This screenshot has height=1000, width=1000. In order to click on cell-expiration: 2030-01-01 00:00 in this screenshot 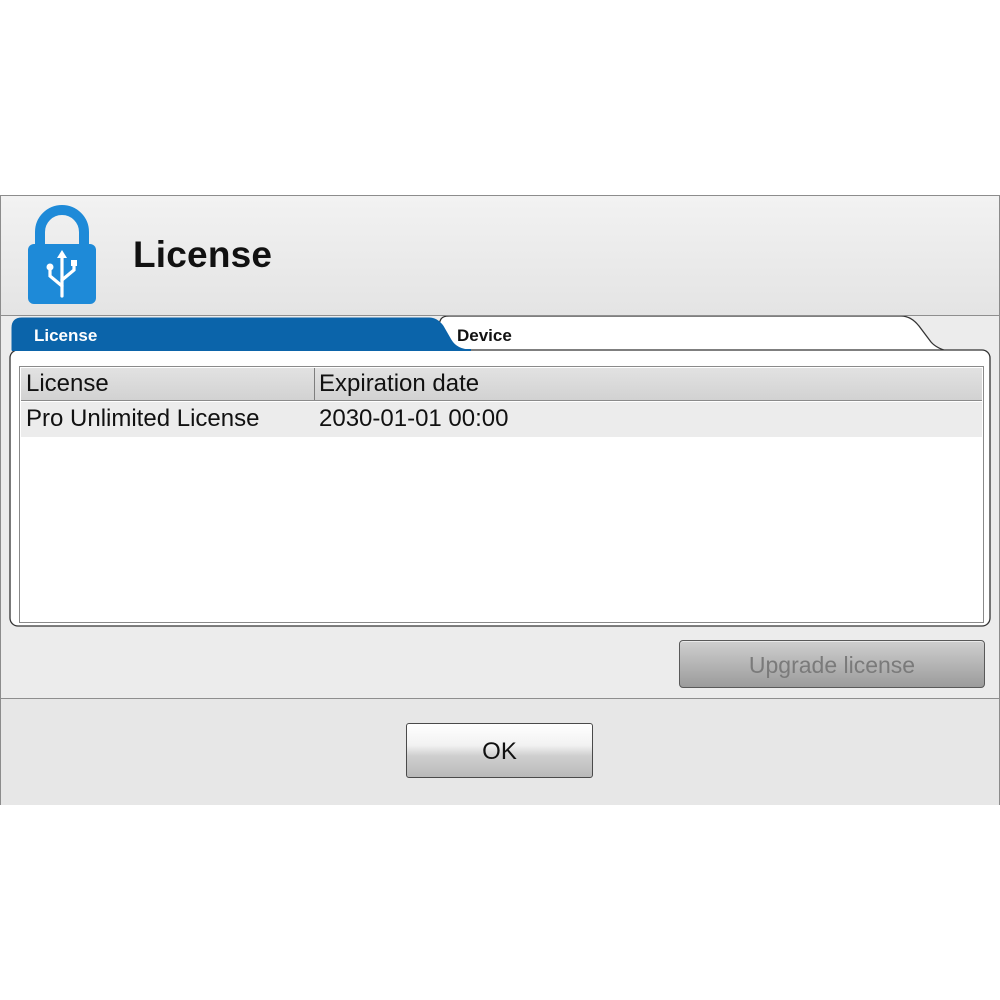, I will do `click(414, 418)`.